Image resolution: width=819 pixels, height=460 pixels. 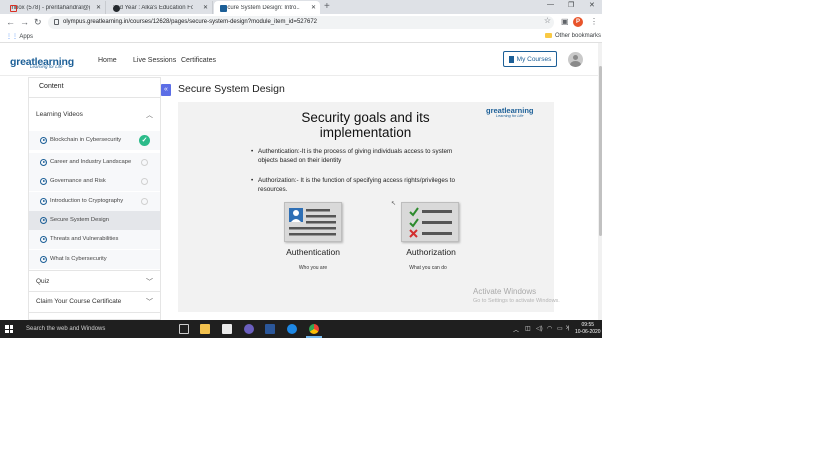 What do you see at coordinates (528, 328) in the screenshot?
I see `network-icon: ◫` at bounding box center [528, 328].